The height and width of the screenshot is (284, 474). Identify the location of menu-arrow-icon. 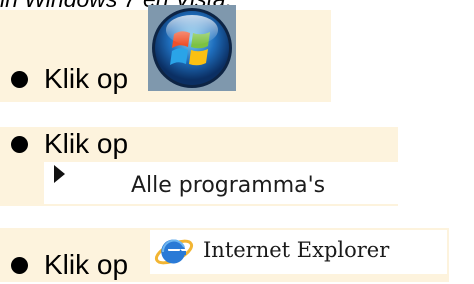
(59, 174).